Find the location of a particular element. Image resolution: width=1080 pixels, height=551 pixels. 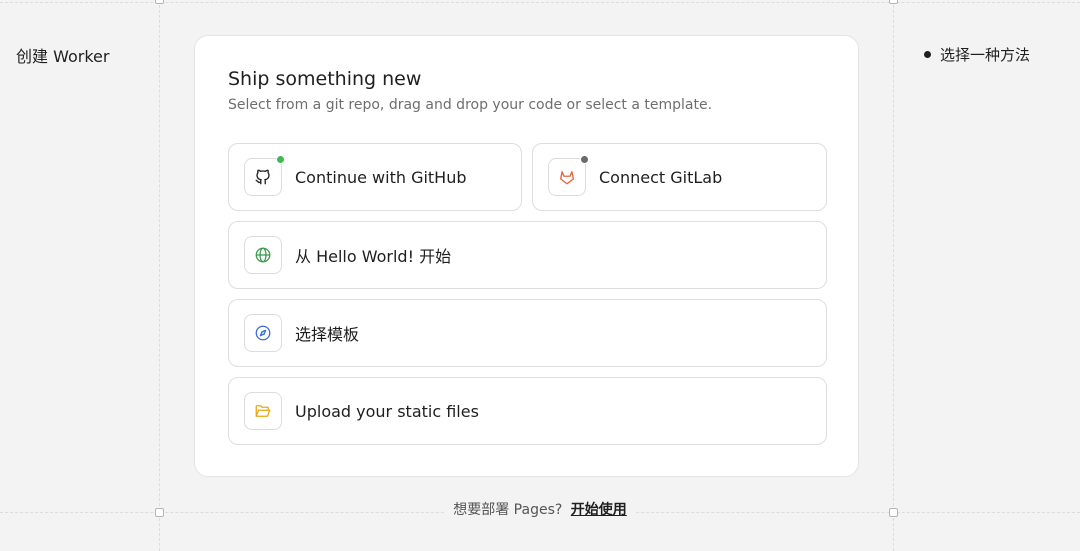

page-title: 创建 Worker is located at coordinates (63, 56).